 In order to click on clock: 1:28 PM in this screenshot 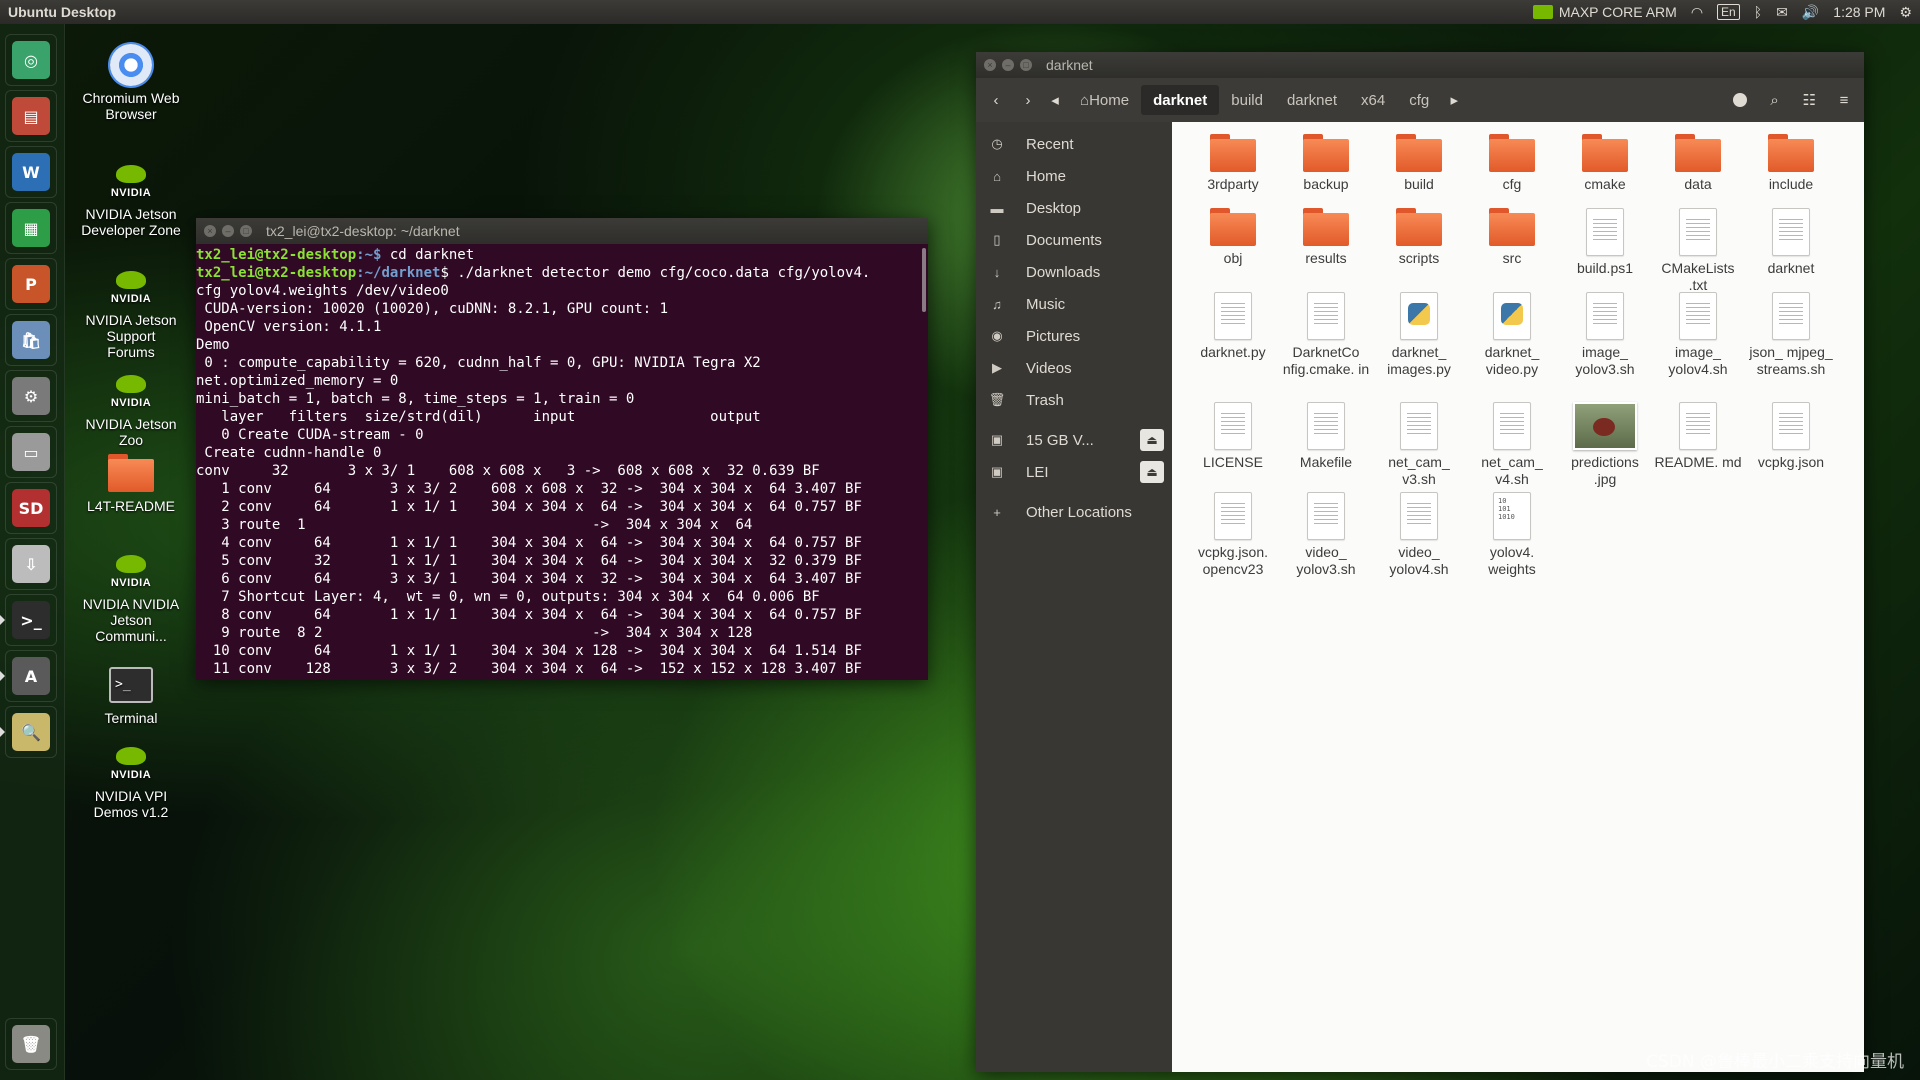, I will do `click(1859, 12)`.